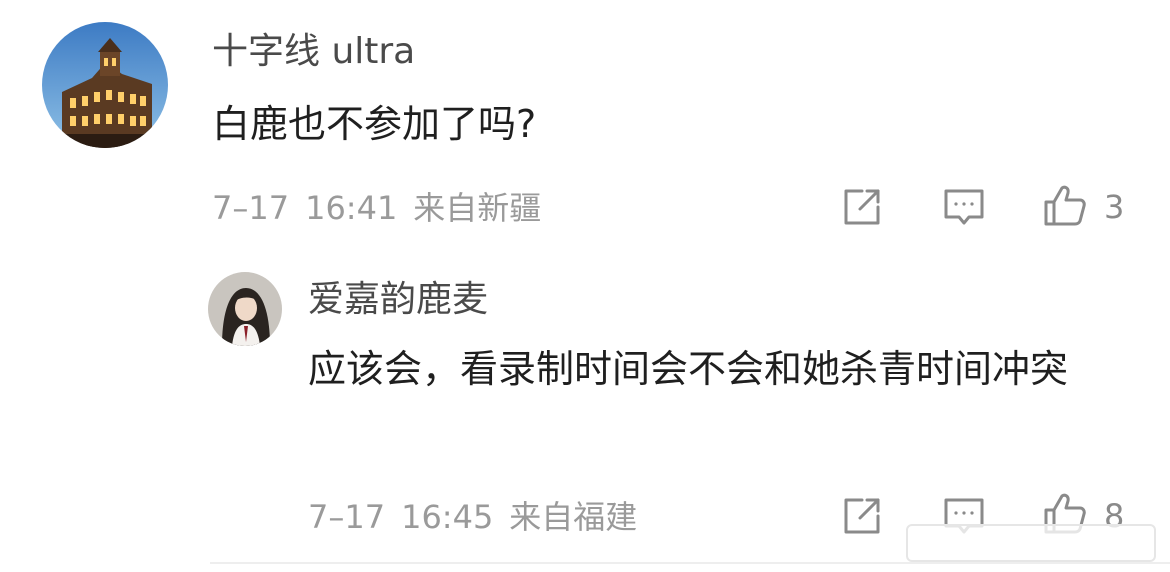 The width and height of the screenshot is (1170, 572). What do you see at coordinates (398, 300) in the screenshot?
I see `reply-username: 爱嘉韵鹿麦` at bounding box center [398, 300].